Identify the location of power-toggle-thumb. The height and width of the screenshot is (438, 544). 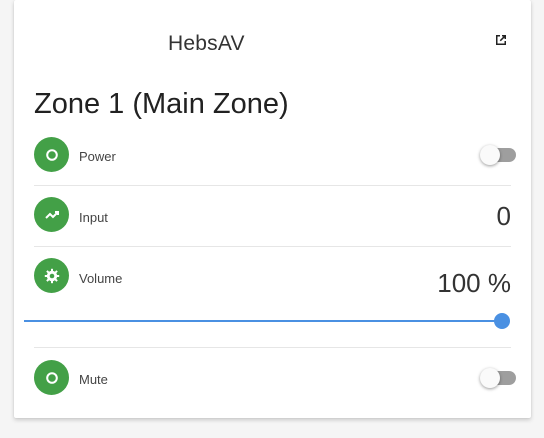
(490, 155).